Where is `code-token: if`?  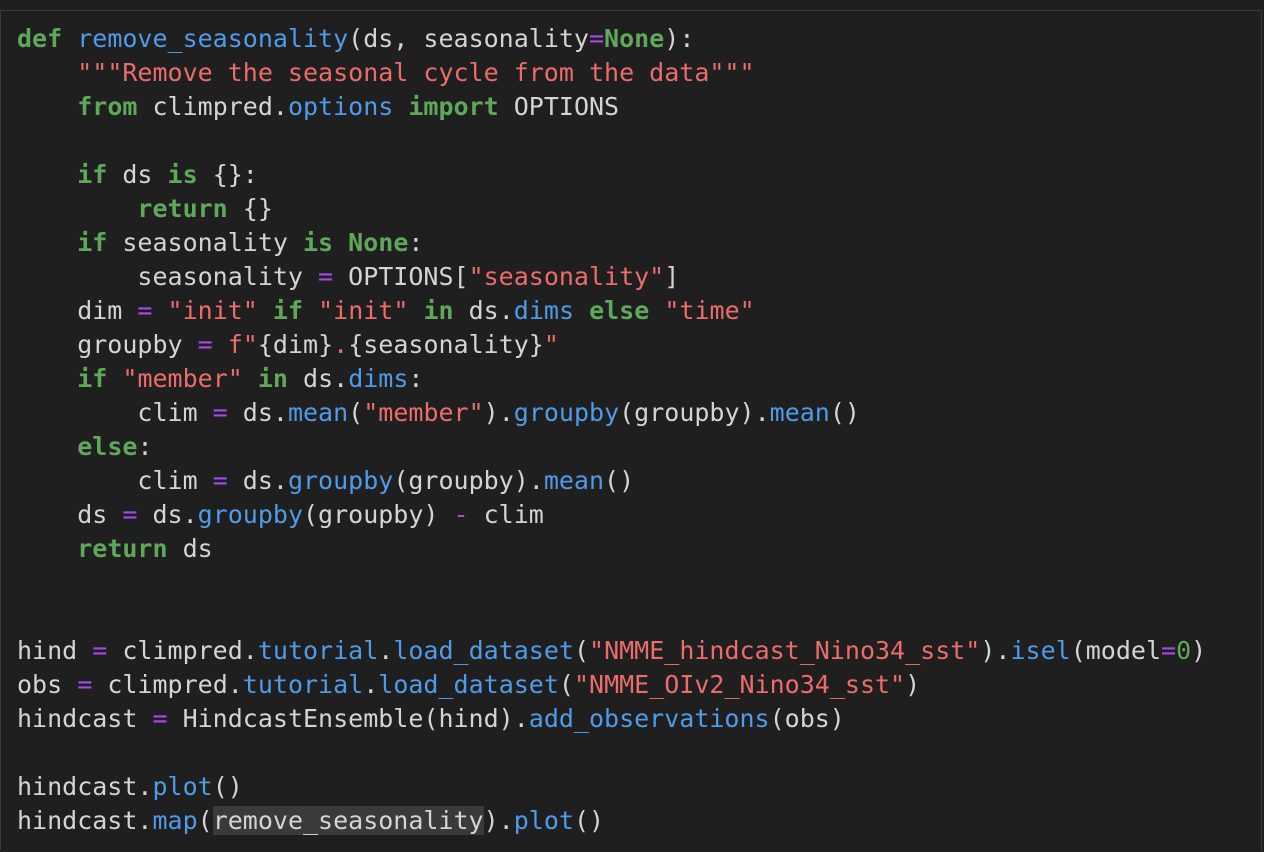 code-token: if is located at coordinates (288, 310).